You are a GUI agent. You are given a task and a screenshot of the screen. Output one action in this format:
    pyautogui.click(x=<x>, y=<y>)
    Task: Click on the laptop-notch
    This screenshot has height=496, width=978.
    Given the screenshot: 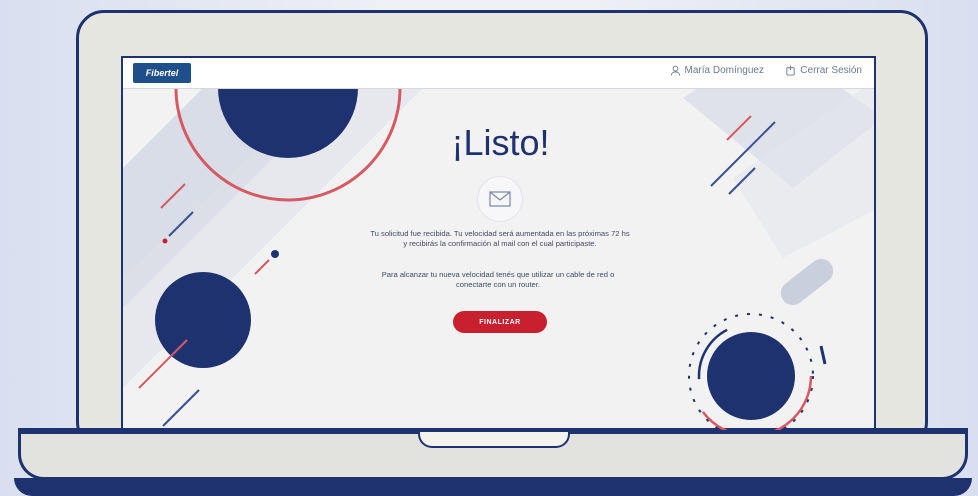 What is the action you would take?
    pyautogui.click(x=494, y=440)
    